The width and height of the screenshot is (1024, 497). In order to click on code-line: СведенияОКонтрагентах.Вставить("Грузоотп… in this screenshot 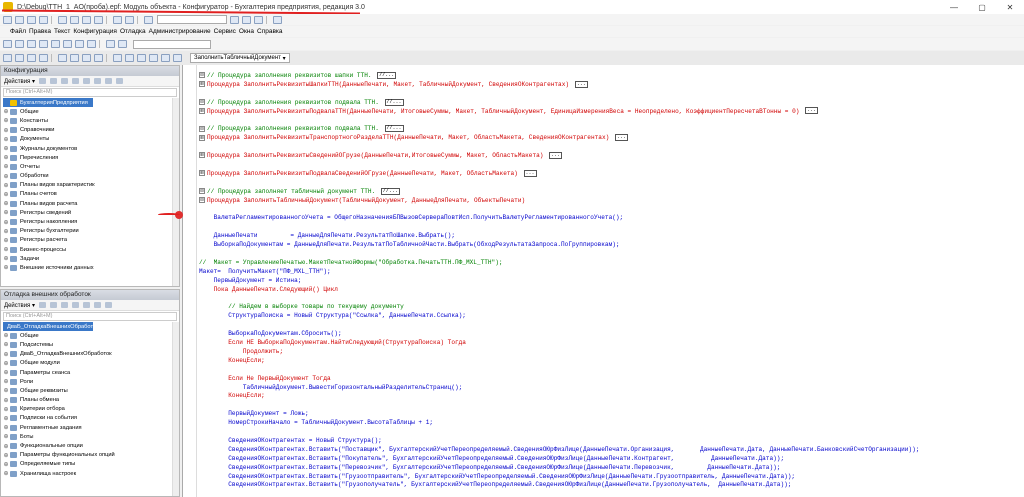, I will do `click(497, 476)`.